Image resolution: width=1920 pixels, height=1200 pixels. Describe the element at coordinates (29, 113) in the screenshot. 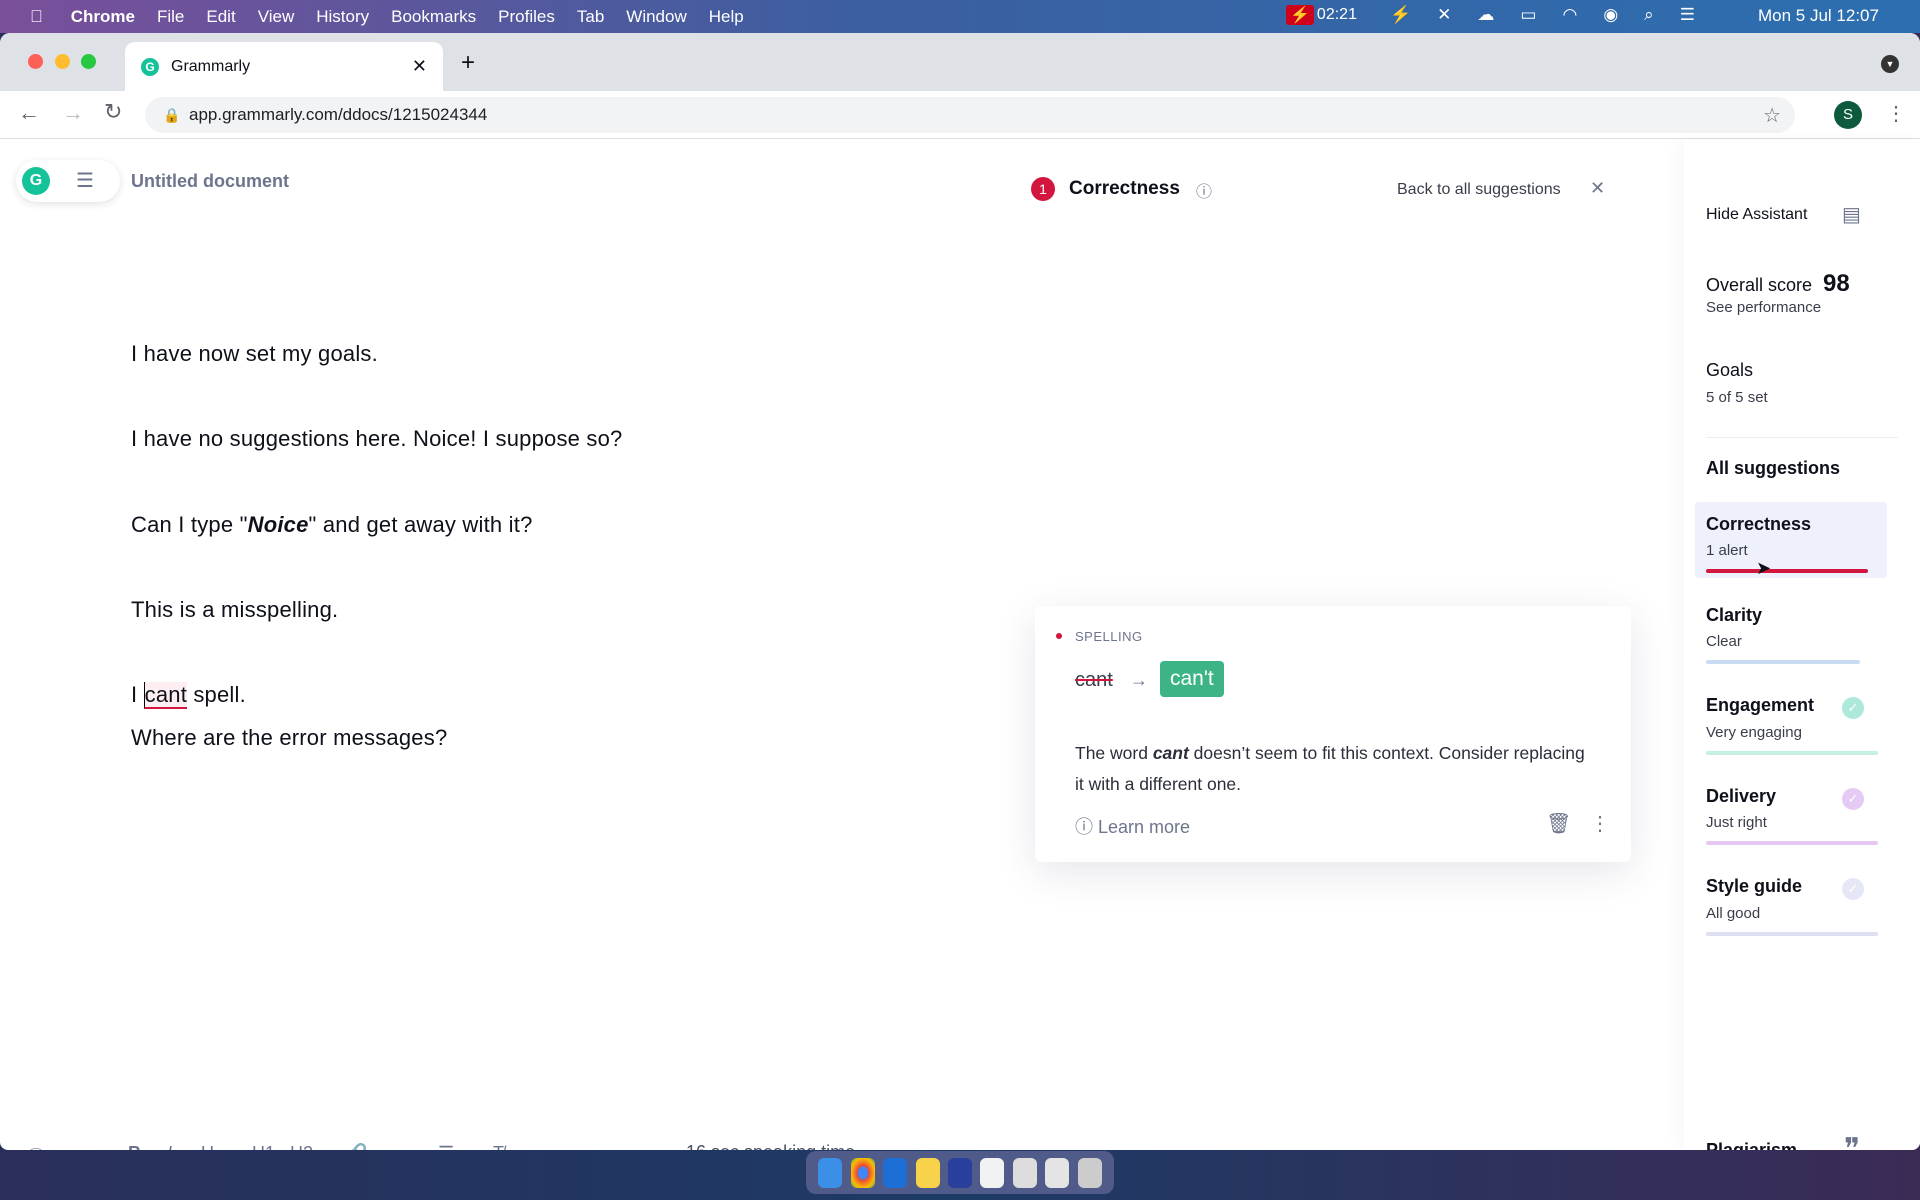

I see `back-icon: ←` at that location.